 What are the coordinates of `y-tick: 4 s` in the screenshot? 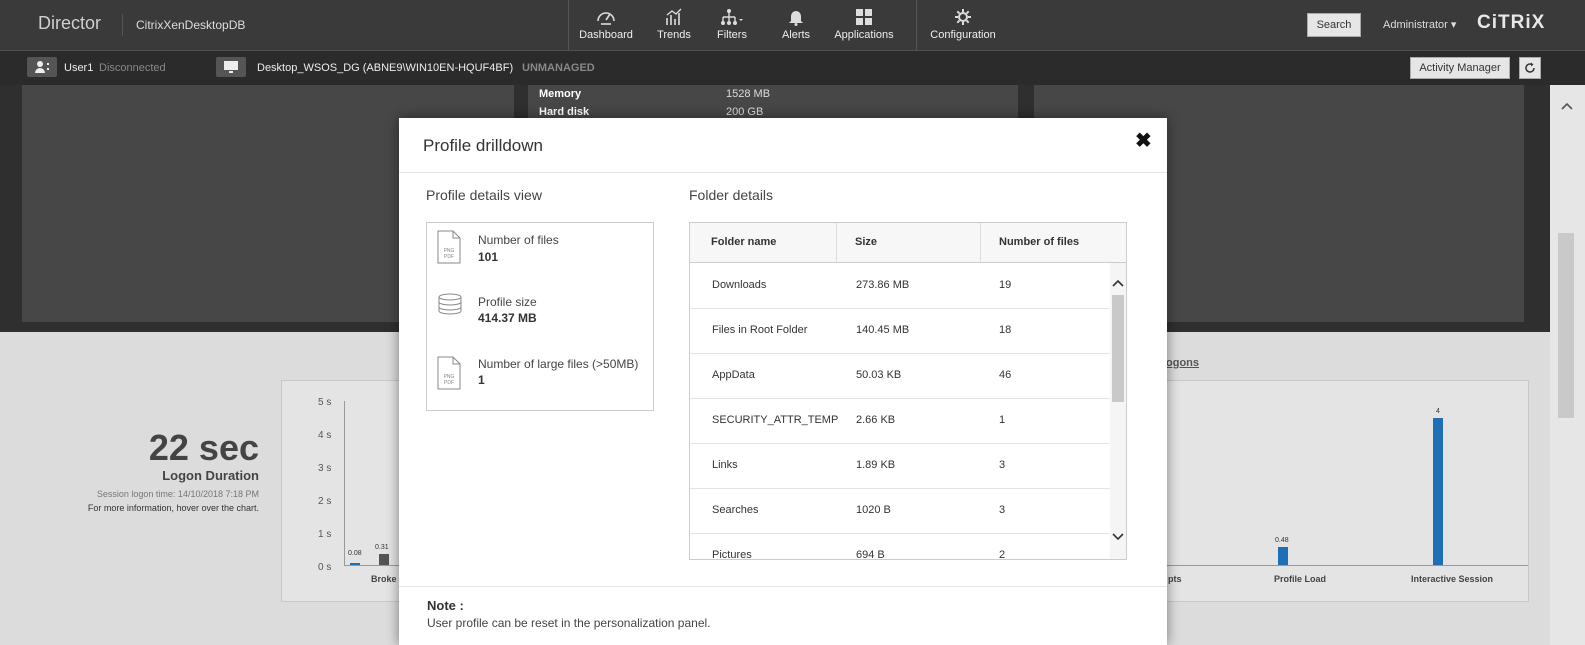 It's located at (325, 435).